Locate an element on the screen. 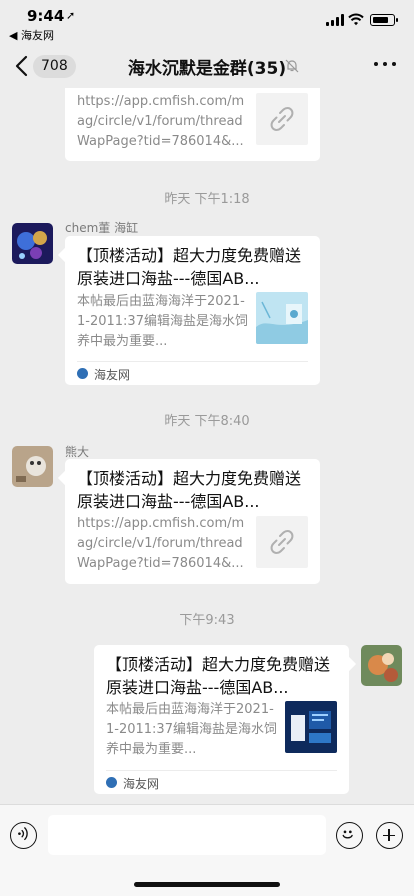 Image resolution: width=414 pixels, height=896 pixels. chat-header: 708 海水沉默是金群(35) is located at coordinates (207, 66).